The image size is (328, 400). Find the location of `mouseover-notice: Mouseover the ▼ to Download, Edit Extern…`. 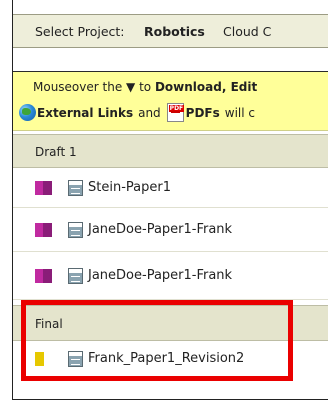

mouseover-notice: Mouseover the ▼ to Download, Edit Extern… is located at coordinates (170, 101).